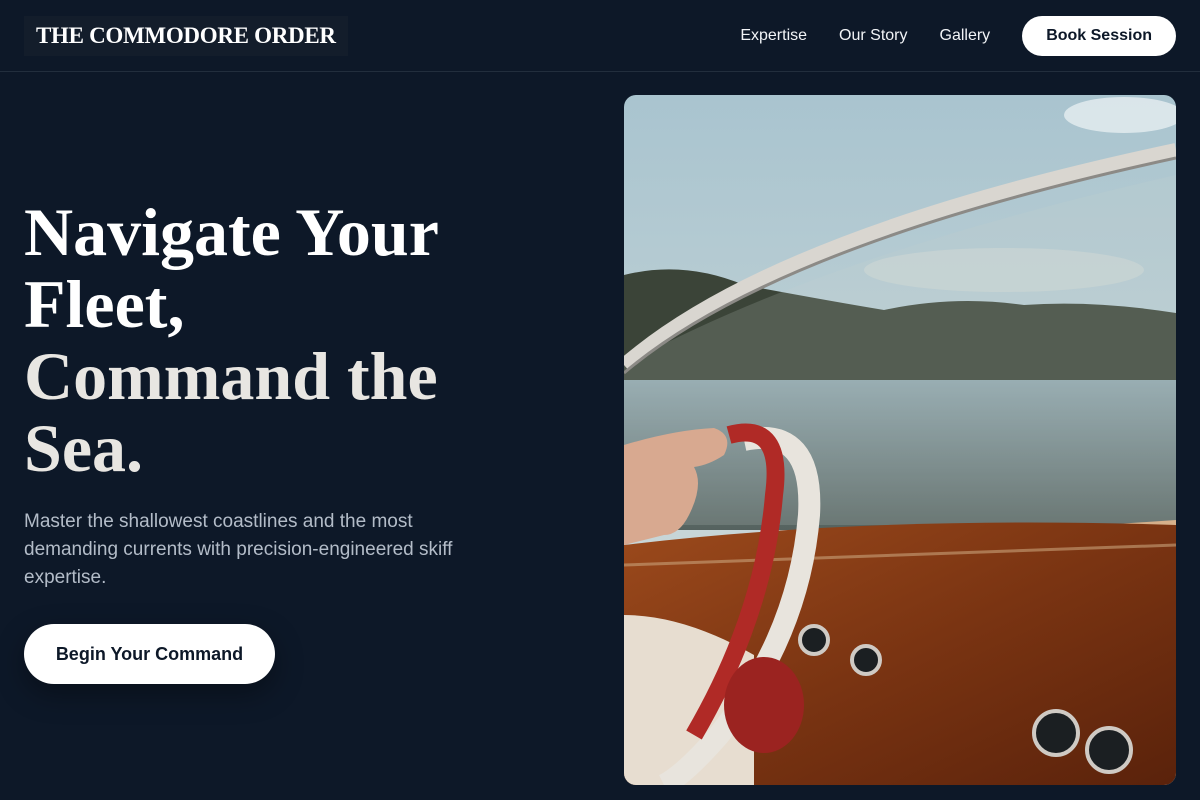 This screenshot has height=800, width=1200. What do you see at coordinates (231, 412) in the screenshot?
I see `hero-title-line-2: Command the Sea.` at bounding box center [231, 412].